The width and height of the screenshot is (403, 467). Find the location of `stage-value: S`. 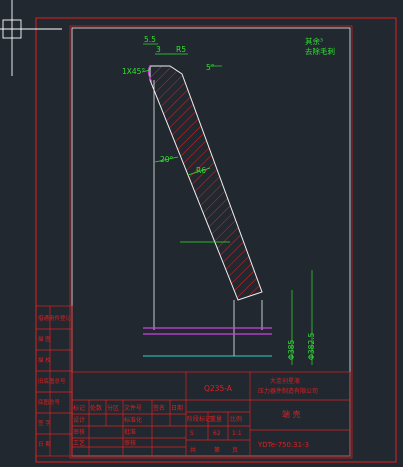

stage-value: S is located at coordinates (192, 433).